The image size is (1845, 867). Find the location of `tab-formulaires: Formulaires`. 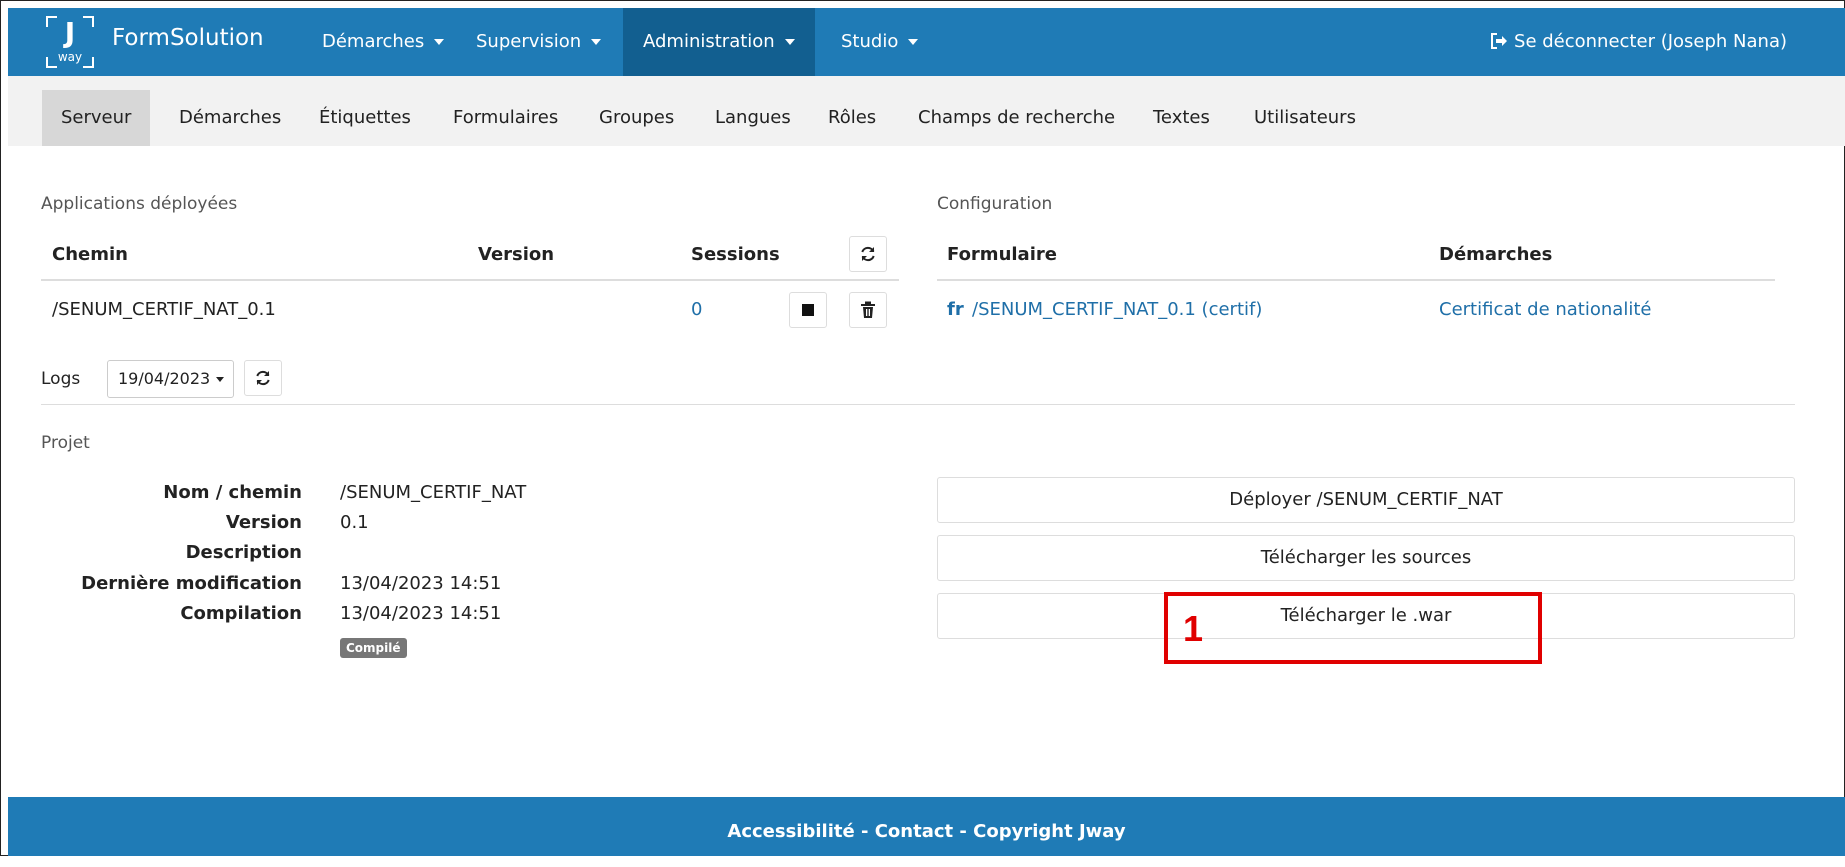

tab-formulaires: Formulaires is located at coordinates (505, 118).